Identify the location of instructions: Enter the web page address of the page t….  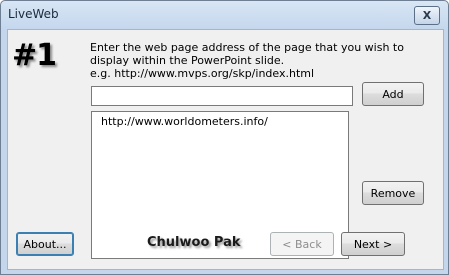
(247, 60).